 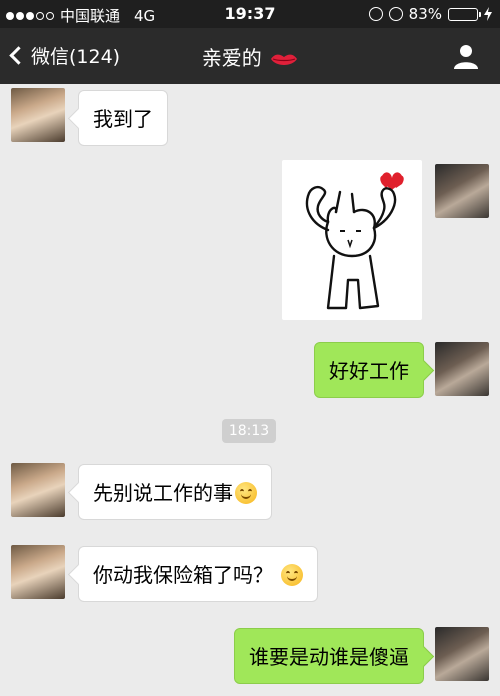 What do you see at coordinates (425, 14) in the screenshot?
I see `battery-percent: 83%` at bounding box center [425, 14].